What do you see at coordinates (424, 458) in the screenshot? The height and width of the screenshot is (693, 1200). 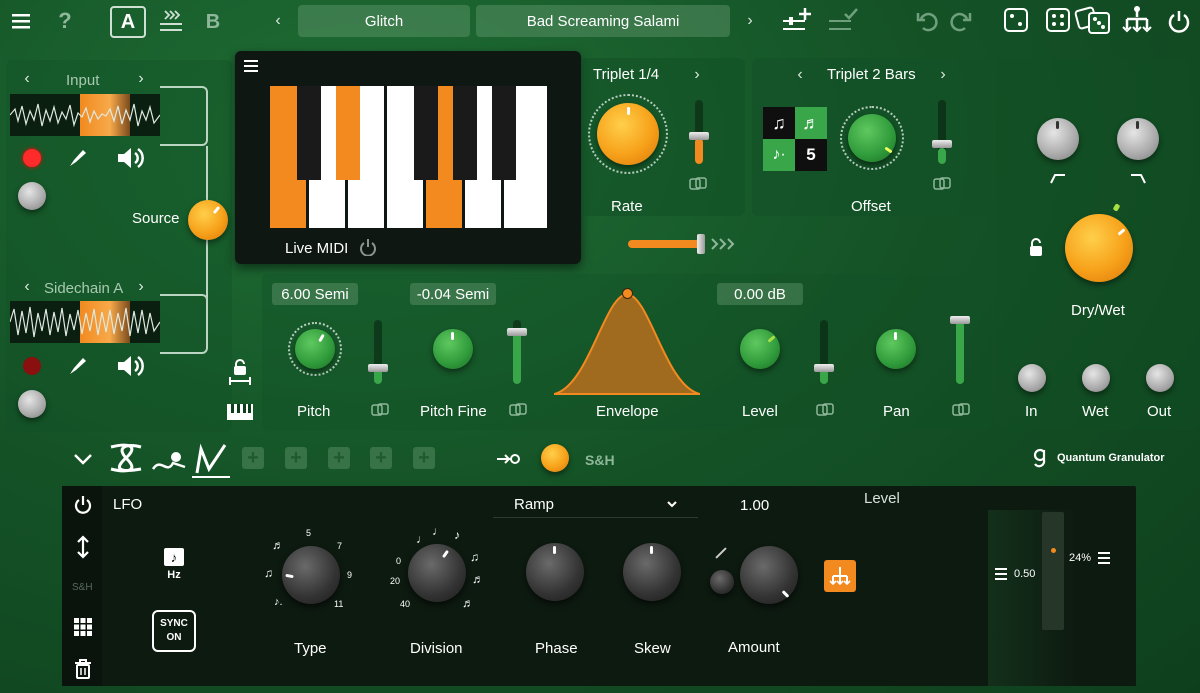 I see `add-mod-button-5: +` at bounding box center [424, 458].